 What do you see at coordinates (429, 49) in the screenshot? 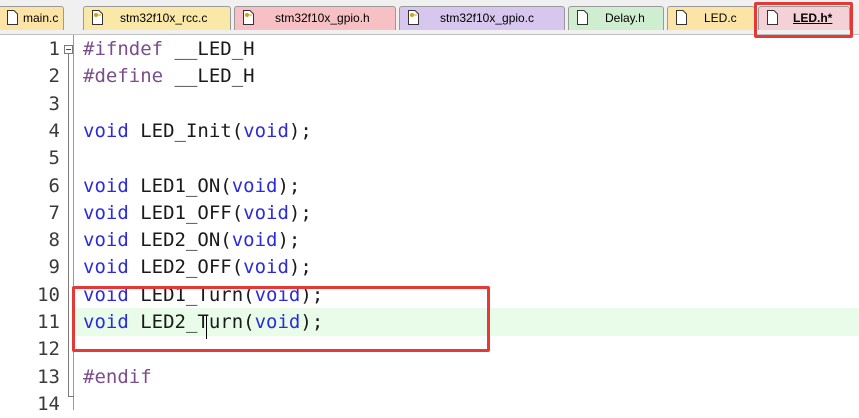
I see `code-line: 1 #ifndef __LED_H` at bounding box center [429, 49].